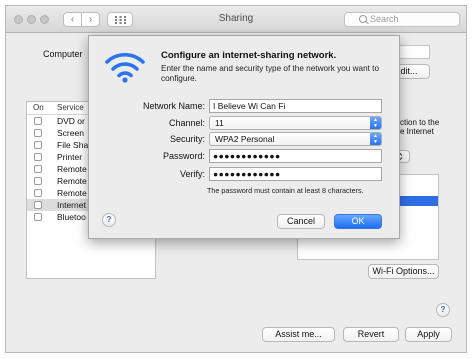 This screenshot has height=359, width=474. Describe the element at coordinates (44, 19) in the screenshot. I see `zoom-button` at that location.